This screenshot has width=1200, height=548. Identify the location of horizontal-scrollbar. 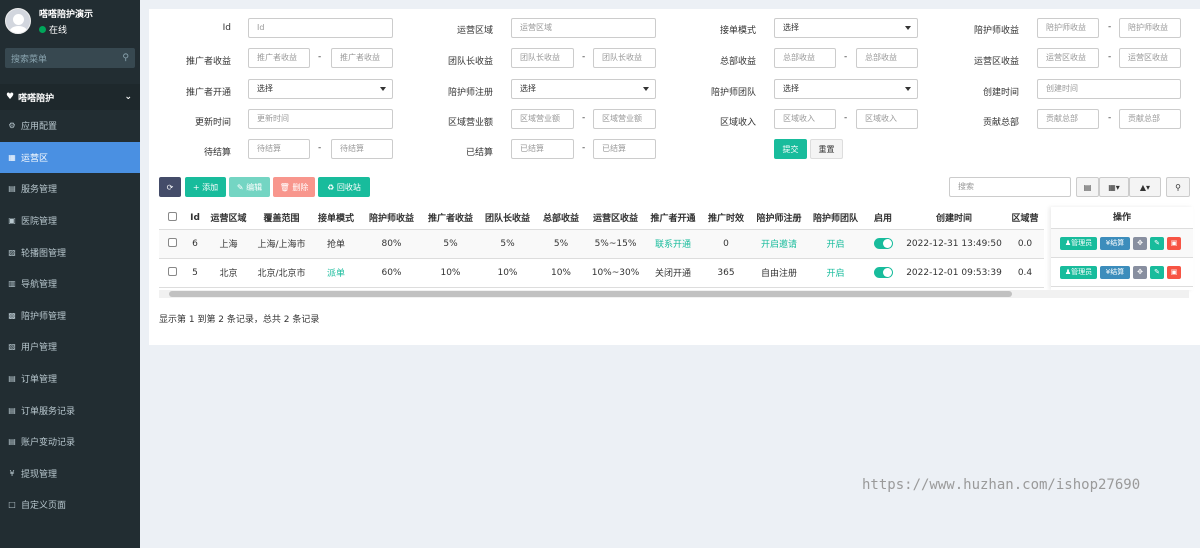
(674, 294).